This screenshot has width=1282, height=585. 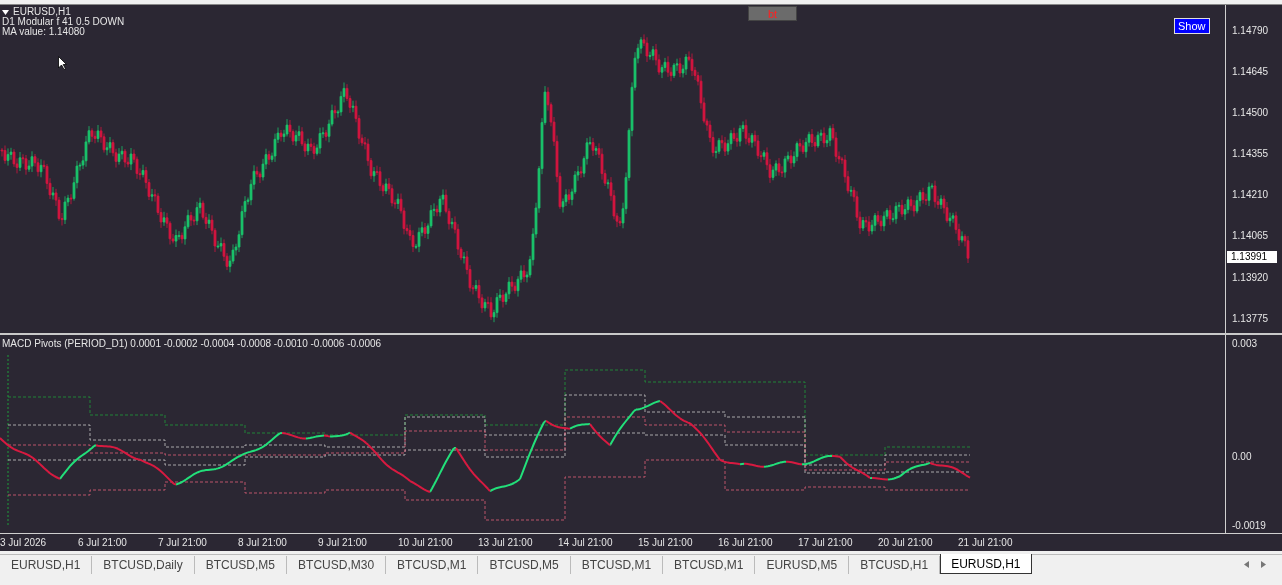 I want to click on time-axis-label: 20 Jul 21:00, so click(x=905, y=542).